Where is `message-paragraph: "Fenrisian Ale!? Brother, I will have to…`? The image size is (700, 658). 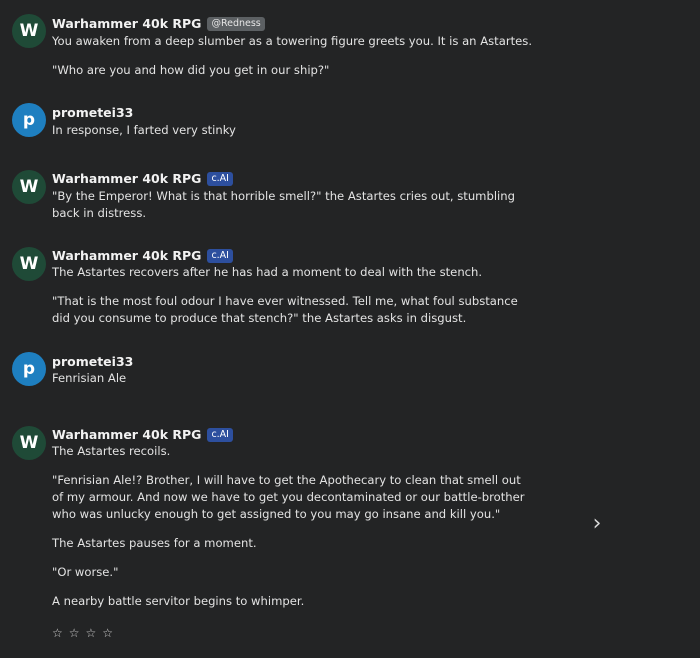
message-paragraph: "Fenrisian Ale!? Brother, I will have to… is located at coordinates (288, 497).